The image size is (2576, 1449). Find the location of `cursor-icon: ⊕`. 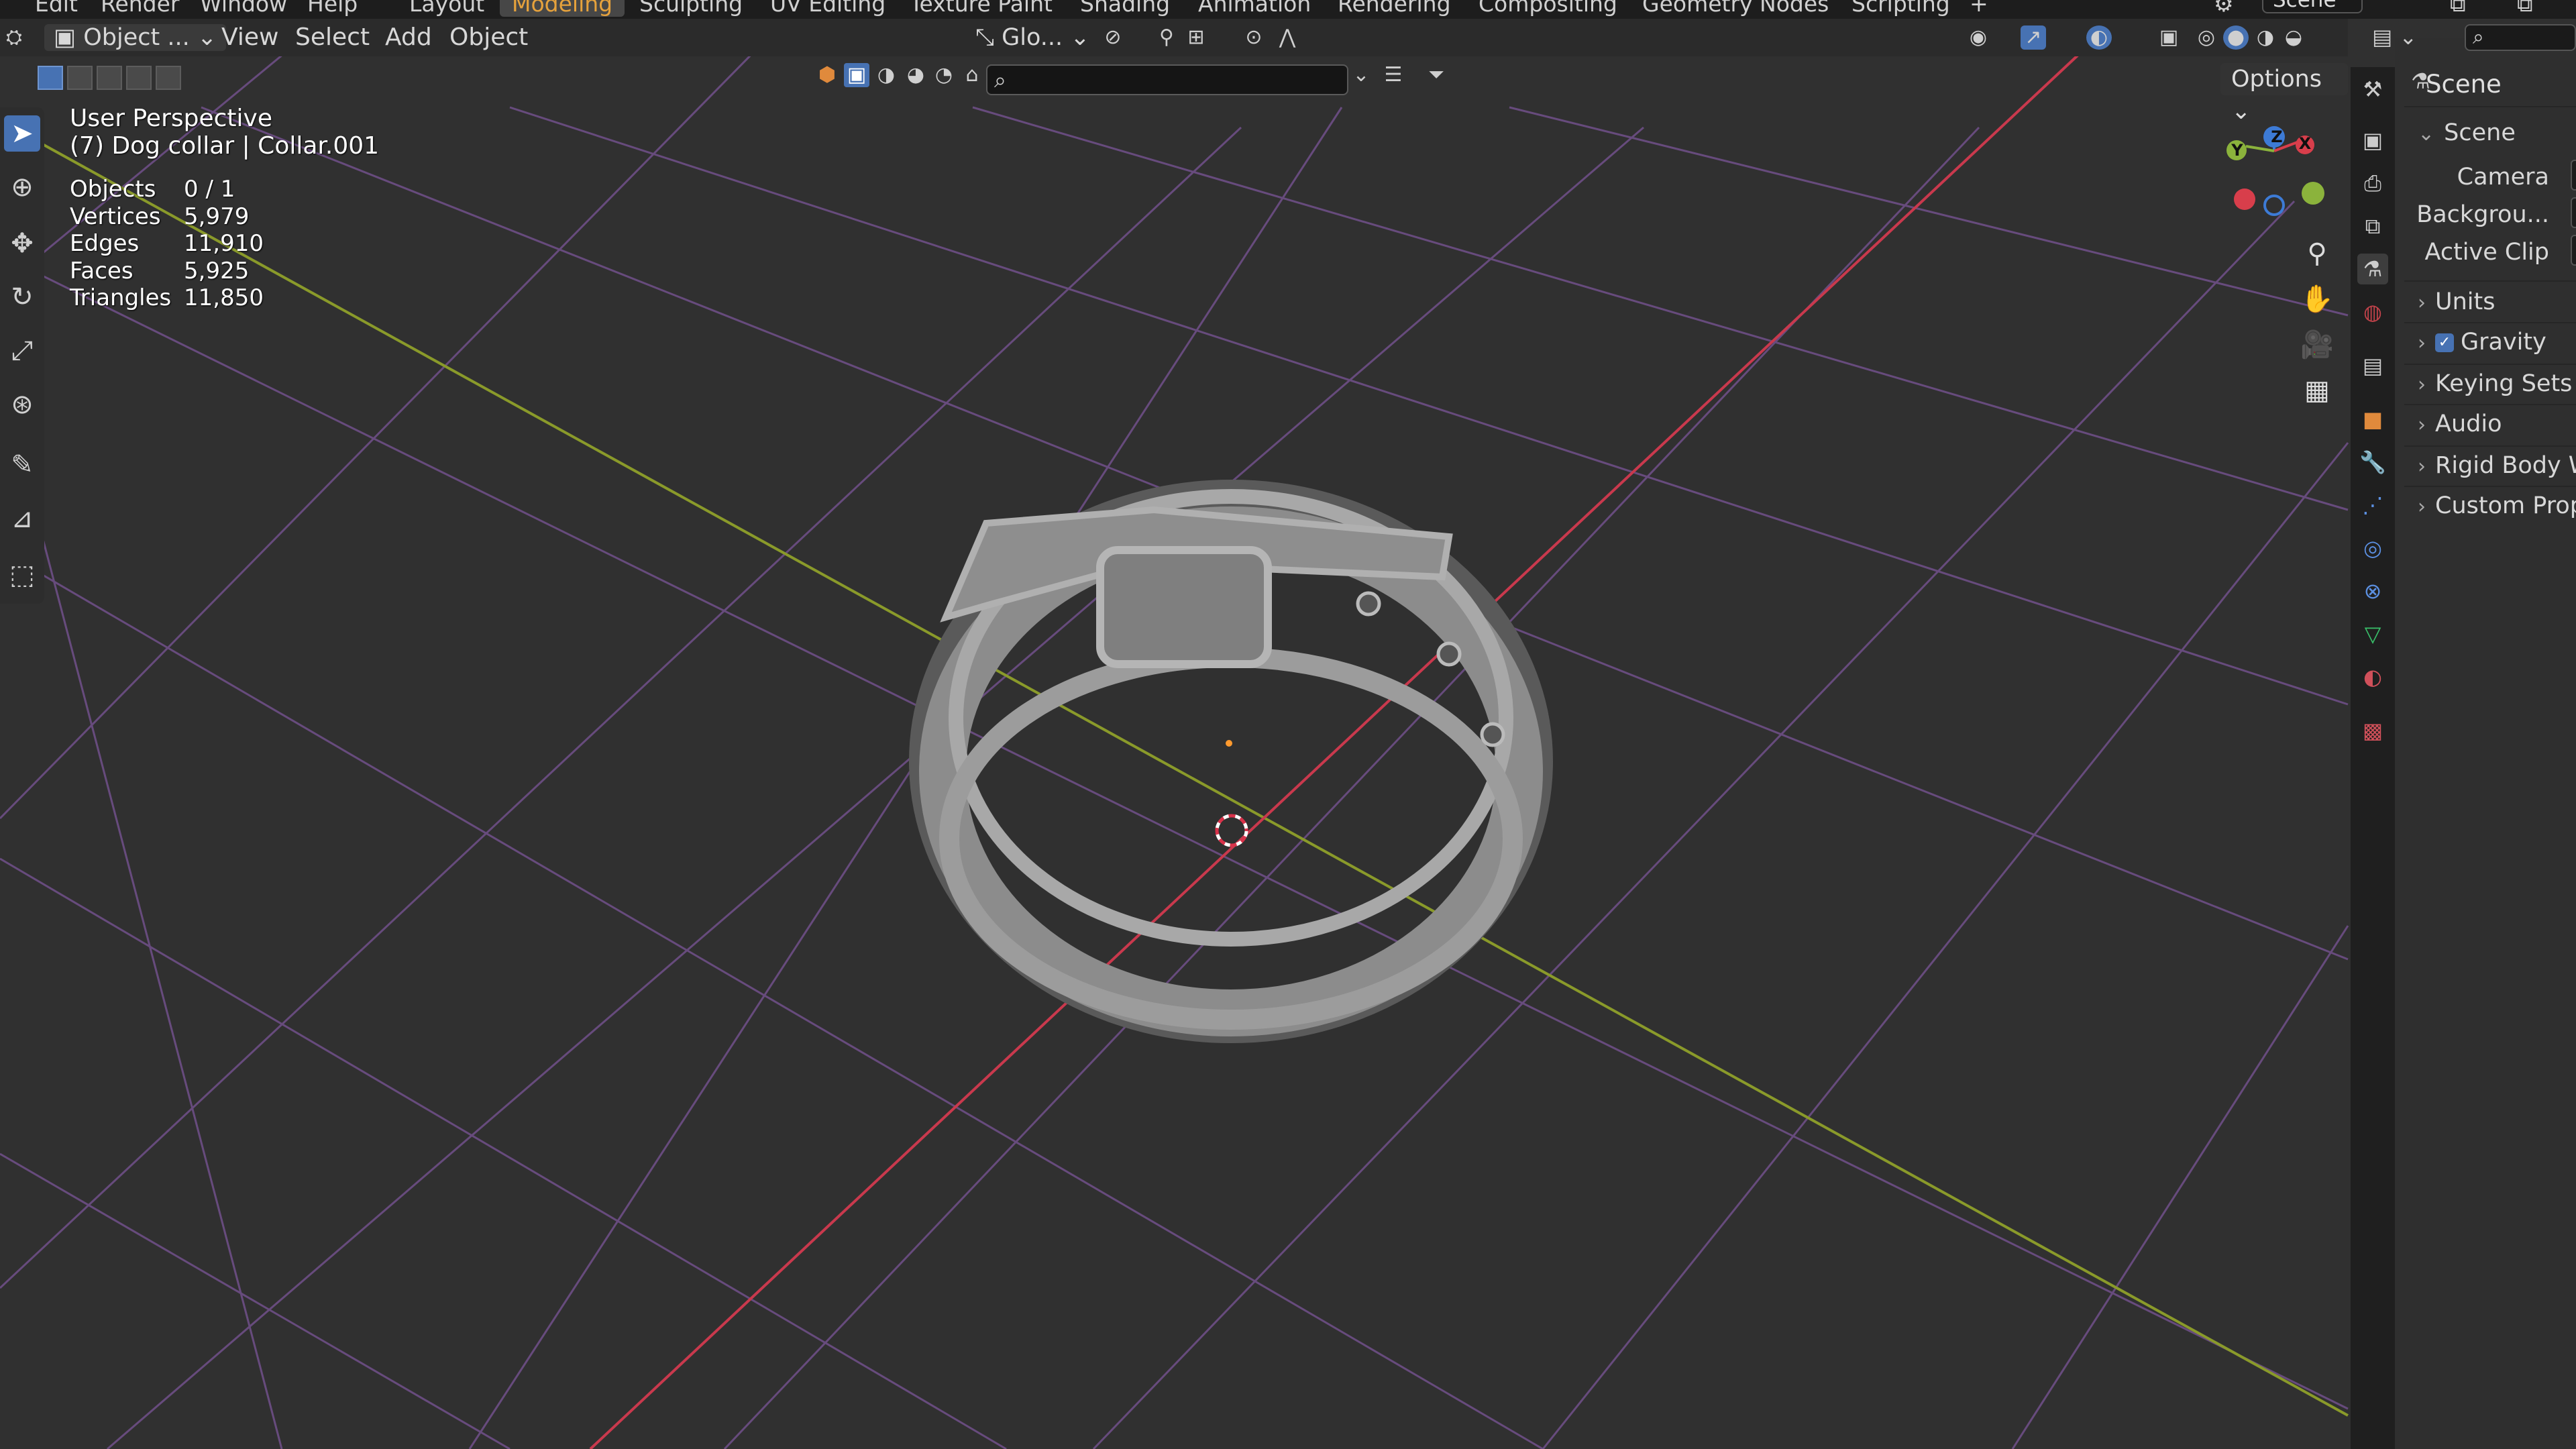

cursor-icon: ⊕ is located at coordinates (22, 187).